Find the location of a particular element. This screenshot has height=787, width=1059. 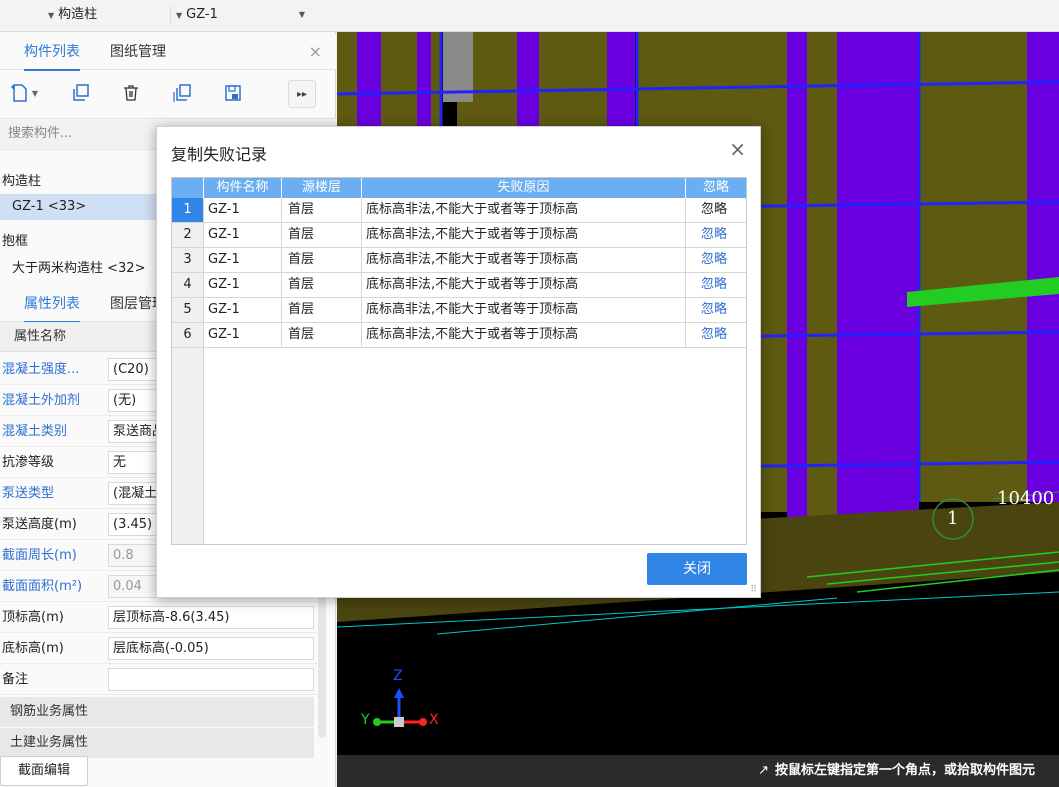

row-number: 6 is located at coordinates (188, 335).